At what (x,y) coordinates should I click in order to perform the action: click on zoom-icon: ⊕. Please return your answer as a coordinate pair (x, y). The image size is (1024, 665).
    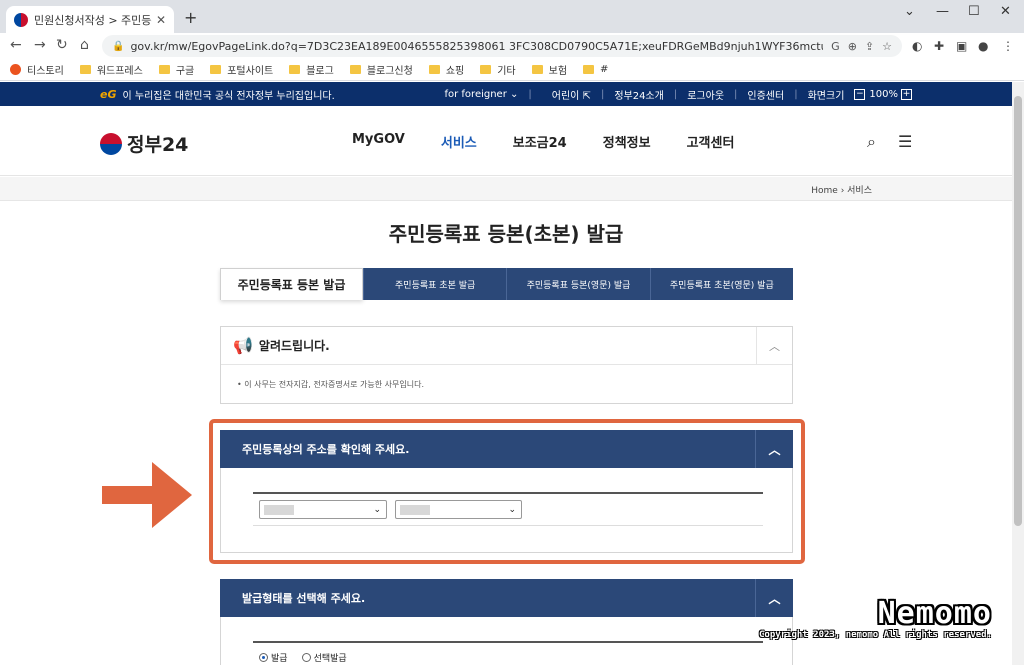
    Looking at the image, I should click on (852, 46).